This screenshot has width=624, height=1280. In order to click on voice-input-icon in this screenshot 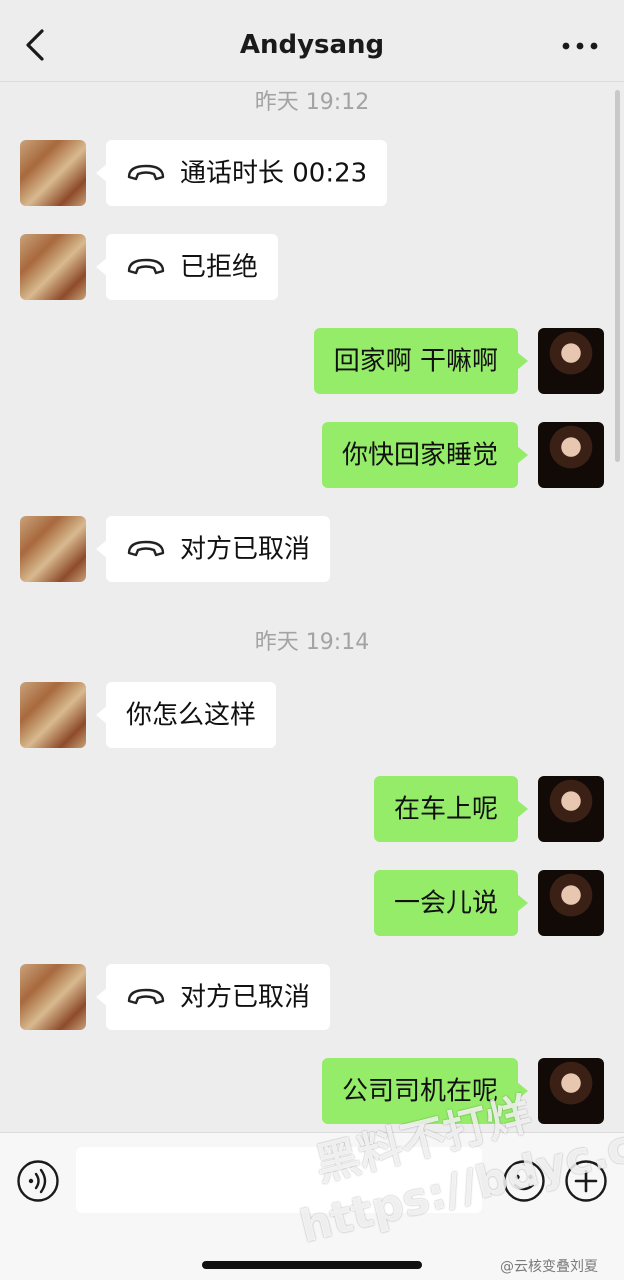, I will do `click(38, 1181)`.